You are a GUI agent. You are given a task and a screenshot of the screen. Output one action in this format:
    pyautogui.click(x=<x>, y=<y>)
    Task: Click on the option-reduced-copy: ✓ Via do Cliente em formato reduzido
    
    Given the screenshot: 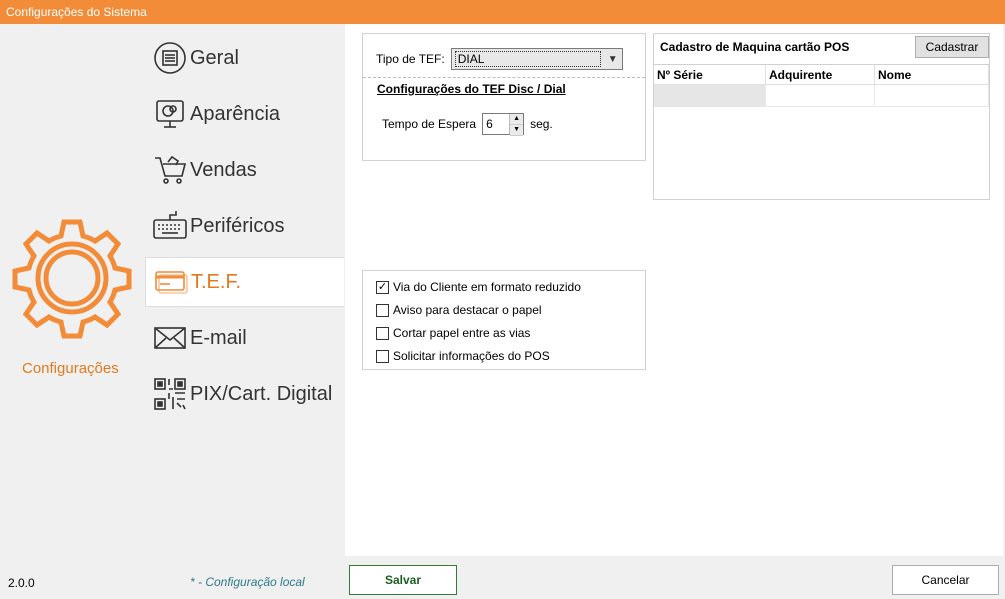 What is the action you would take?
    pyautogui.click(x=478, y=287)
    